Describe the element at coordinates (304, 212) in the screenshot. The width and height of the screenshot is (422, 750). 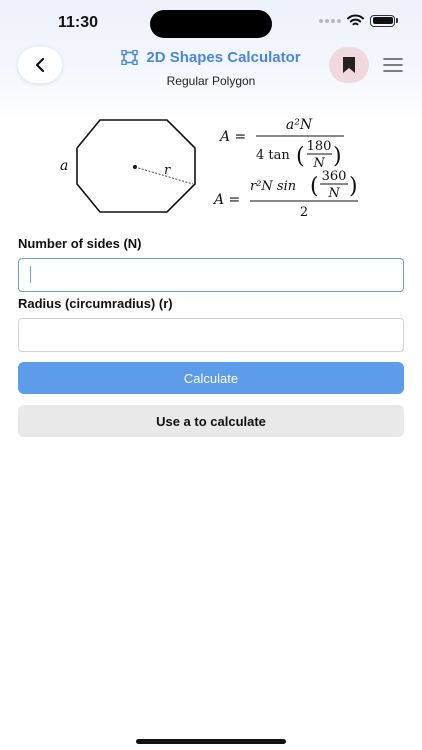
I see `formula2-denominator: 2` at that location.